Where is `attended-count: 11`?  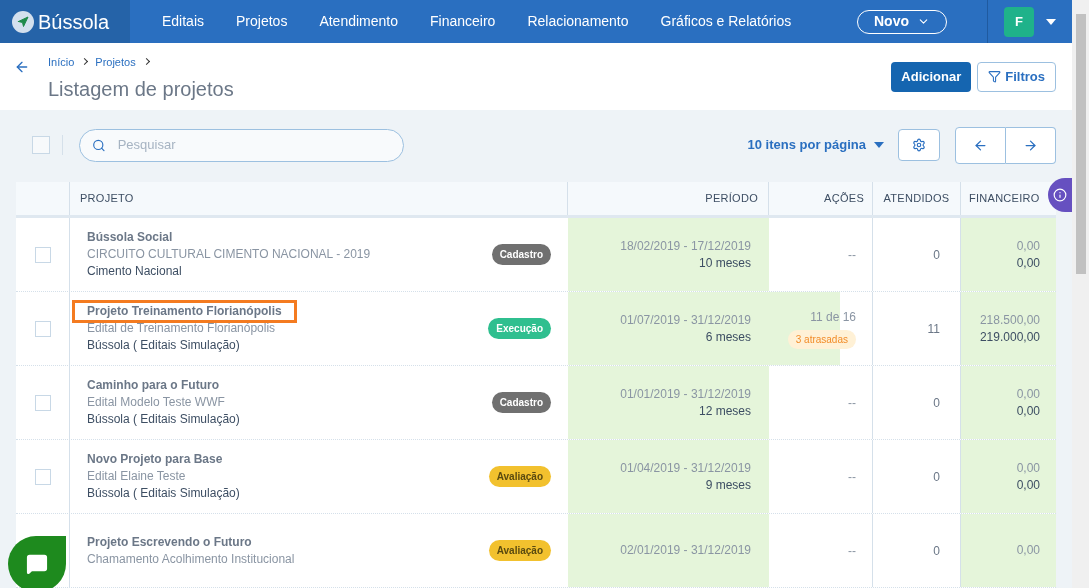 attended-count: 11 is located at coordinates (933, 329).